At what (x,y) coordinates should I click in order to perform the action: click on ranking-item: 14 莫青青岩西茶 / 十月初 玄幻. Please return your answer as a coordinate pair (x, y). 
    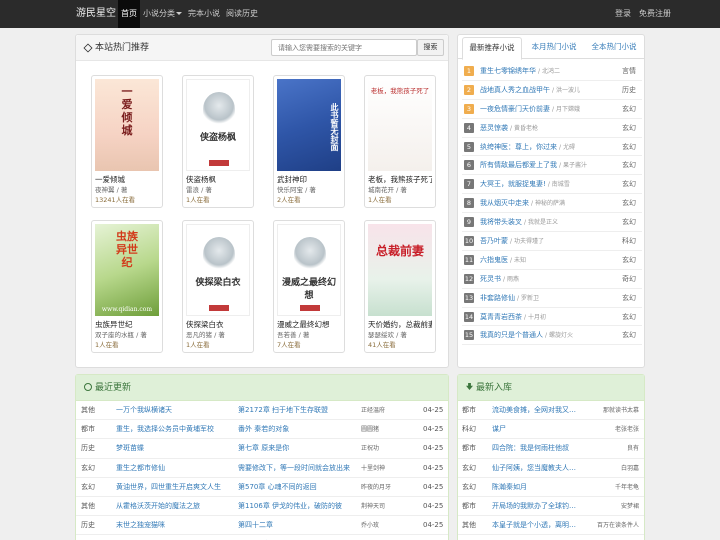
    Looking at the image, I should click on (552, 317).